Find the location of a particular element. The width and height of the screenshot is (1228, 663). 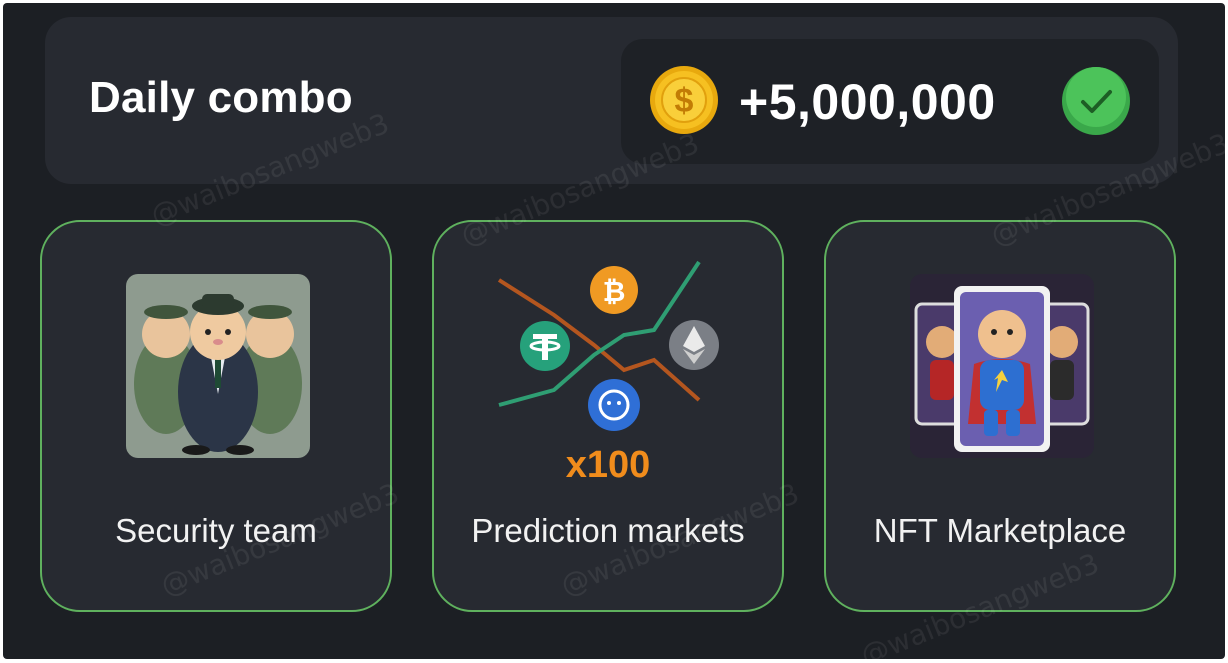

checkmark-icon is located at coordinates (1096, 101).